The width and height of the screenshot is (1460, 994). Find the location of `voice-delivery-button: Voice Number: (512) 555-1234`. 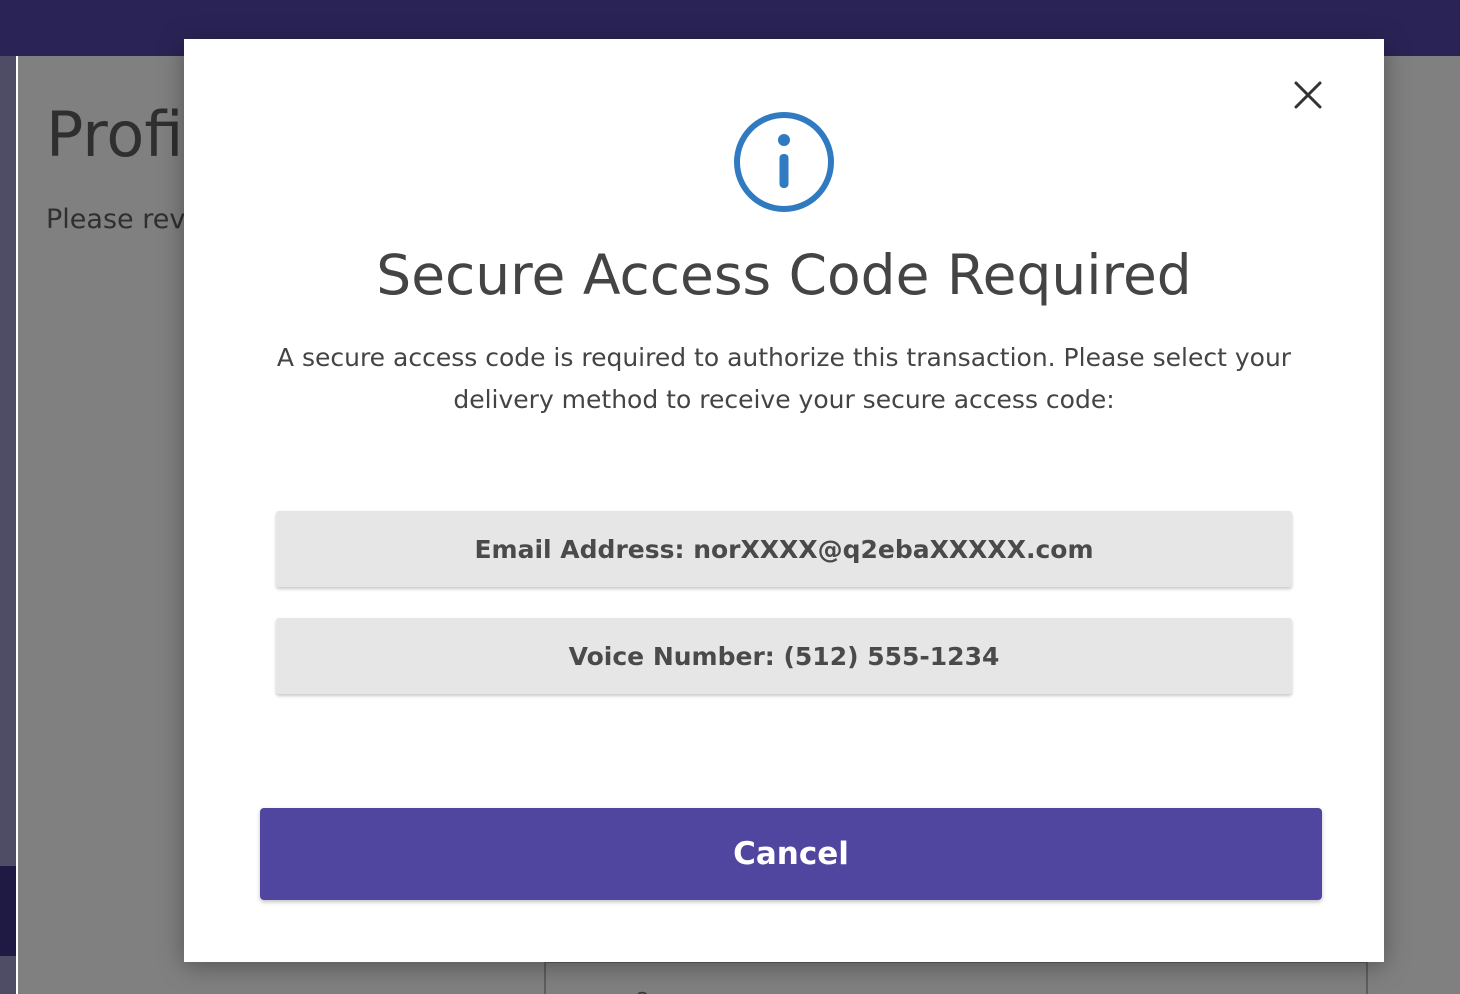

voice-delivery-button: Voice Number: (512) 555-1234 is located at coordinates (784, 656).